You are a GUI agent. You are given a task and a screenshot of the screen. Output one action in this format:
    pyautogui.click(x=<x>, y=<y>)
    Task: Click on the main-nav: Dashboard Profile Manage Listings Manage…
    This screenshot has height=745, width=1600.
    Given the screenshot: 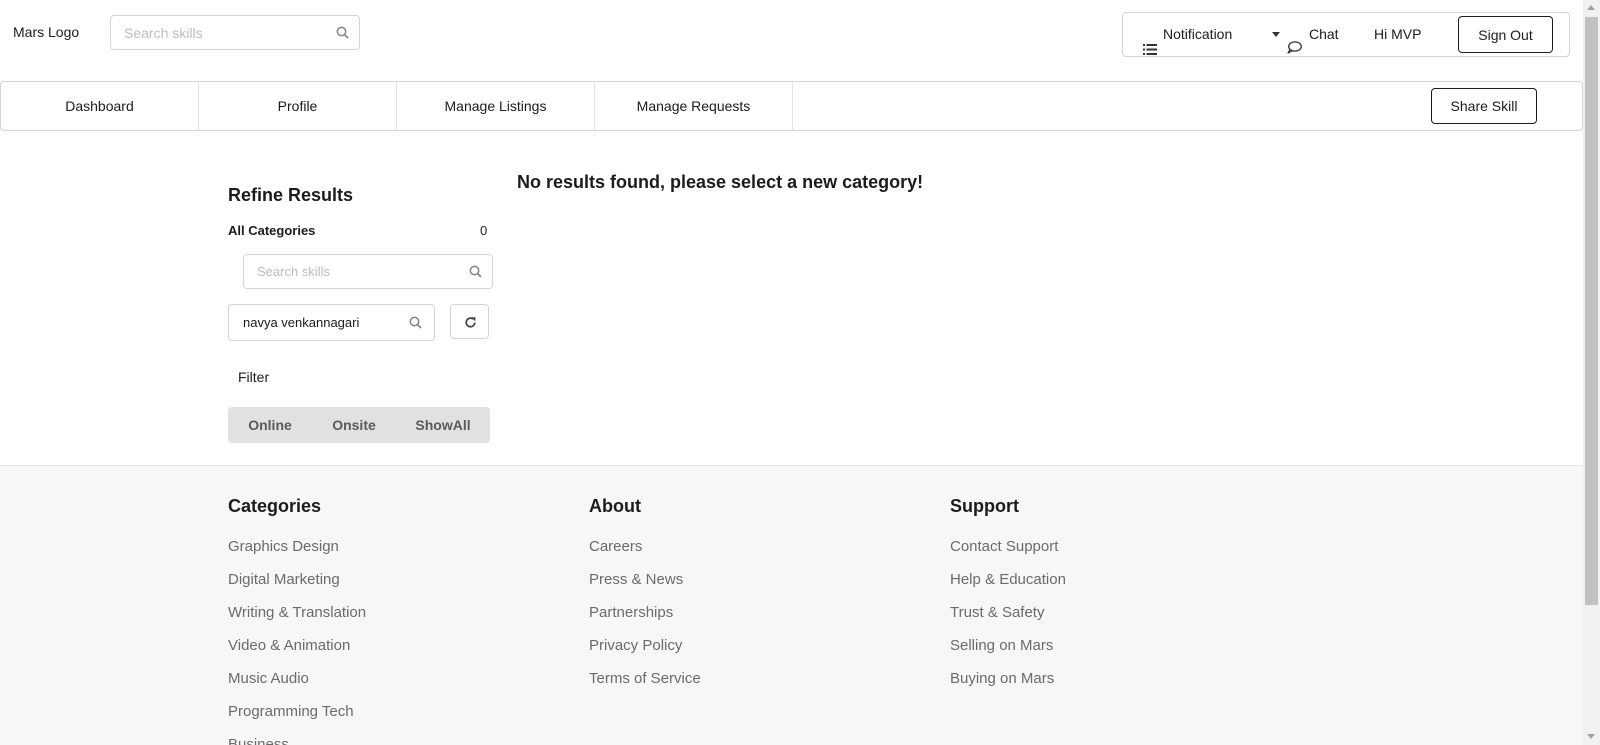 What is the action you would take?
    pyautogui.click(x=791, y=106)
    